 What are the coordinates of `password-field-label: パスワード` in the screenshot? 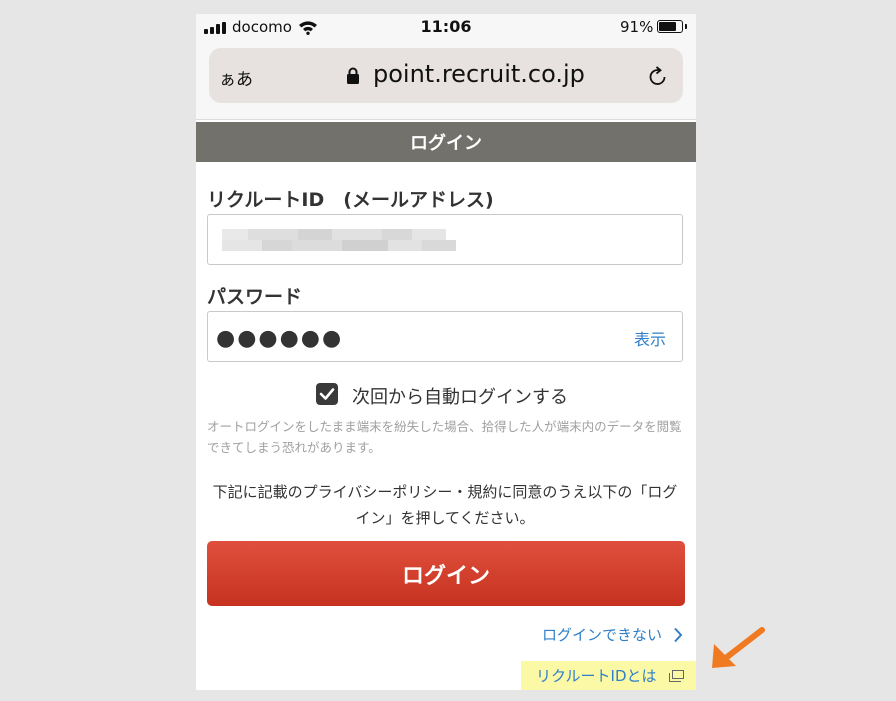 It's located at (255, 297).